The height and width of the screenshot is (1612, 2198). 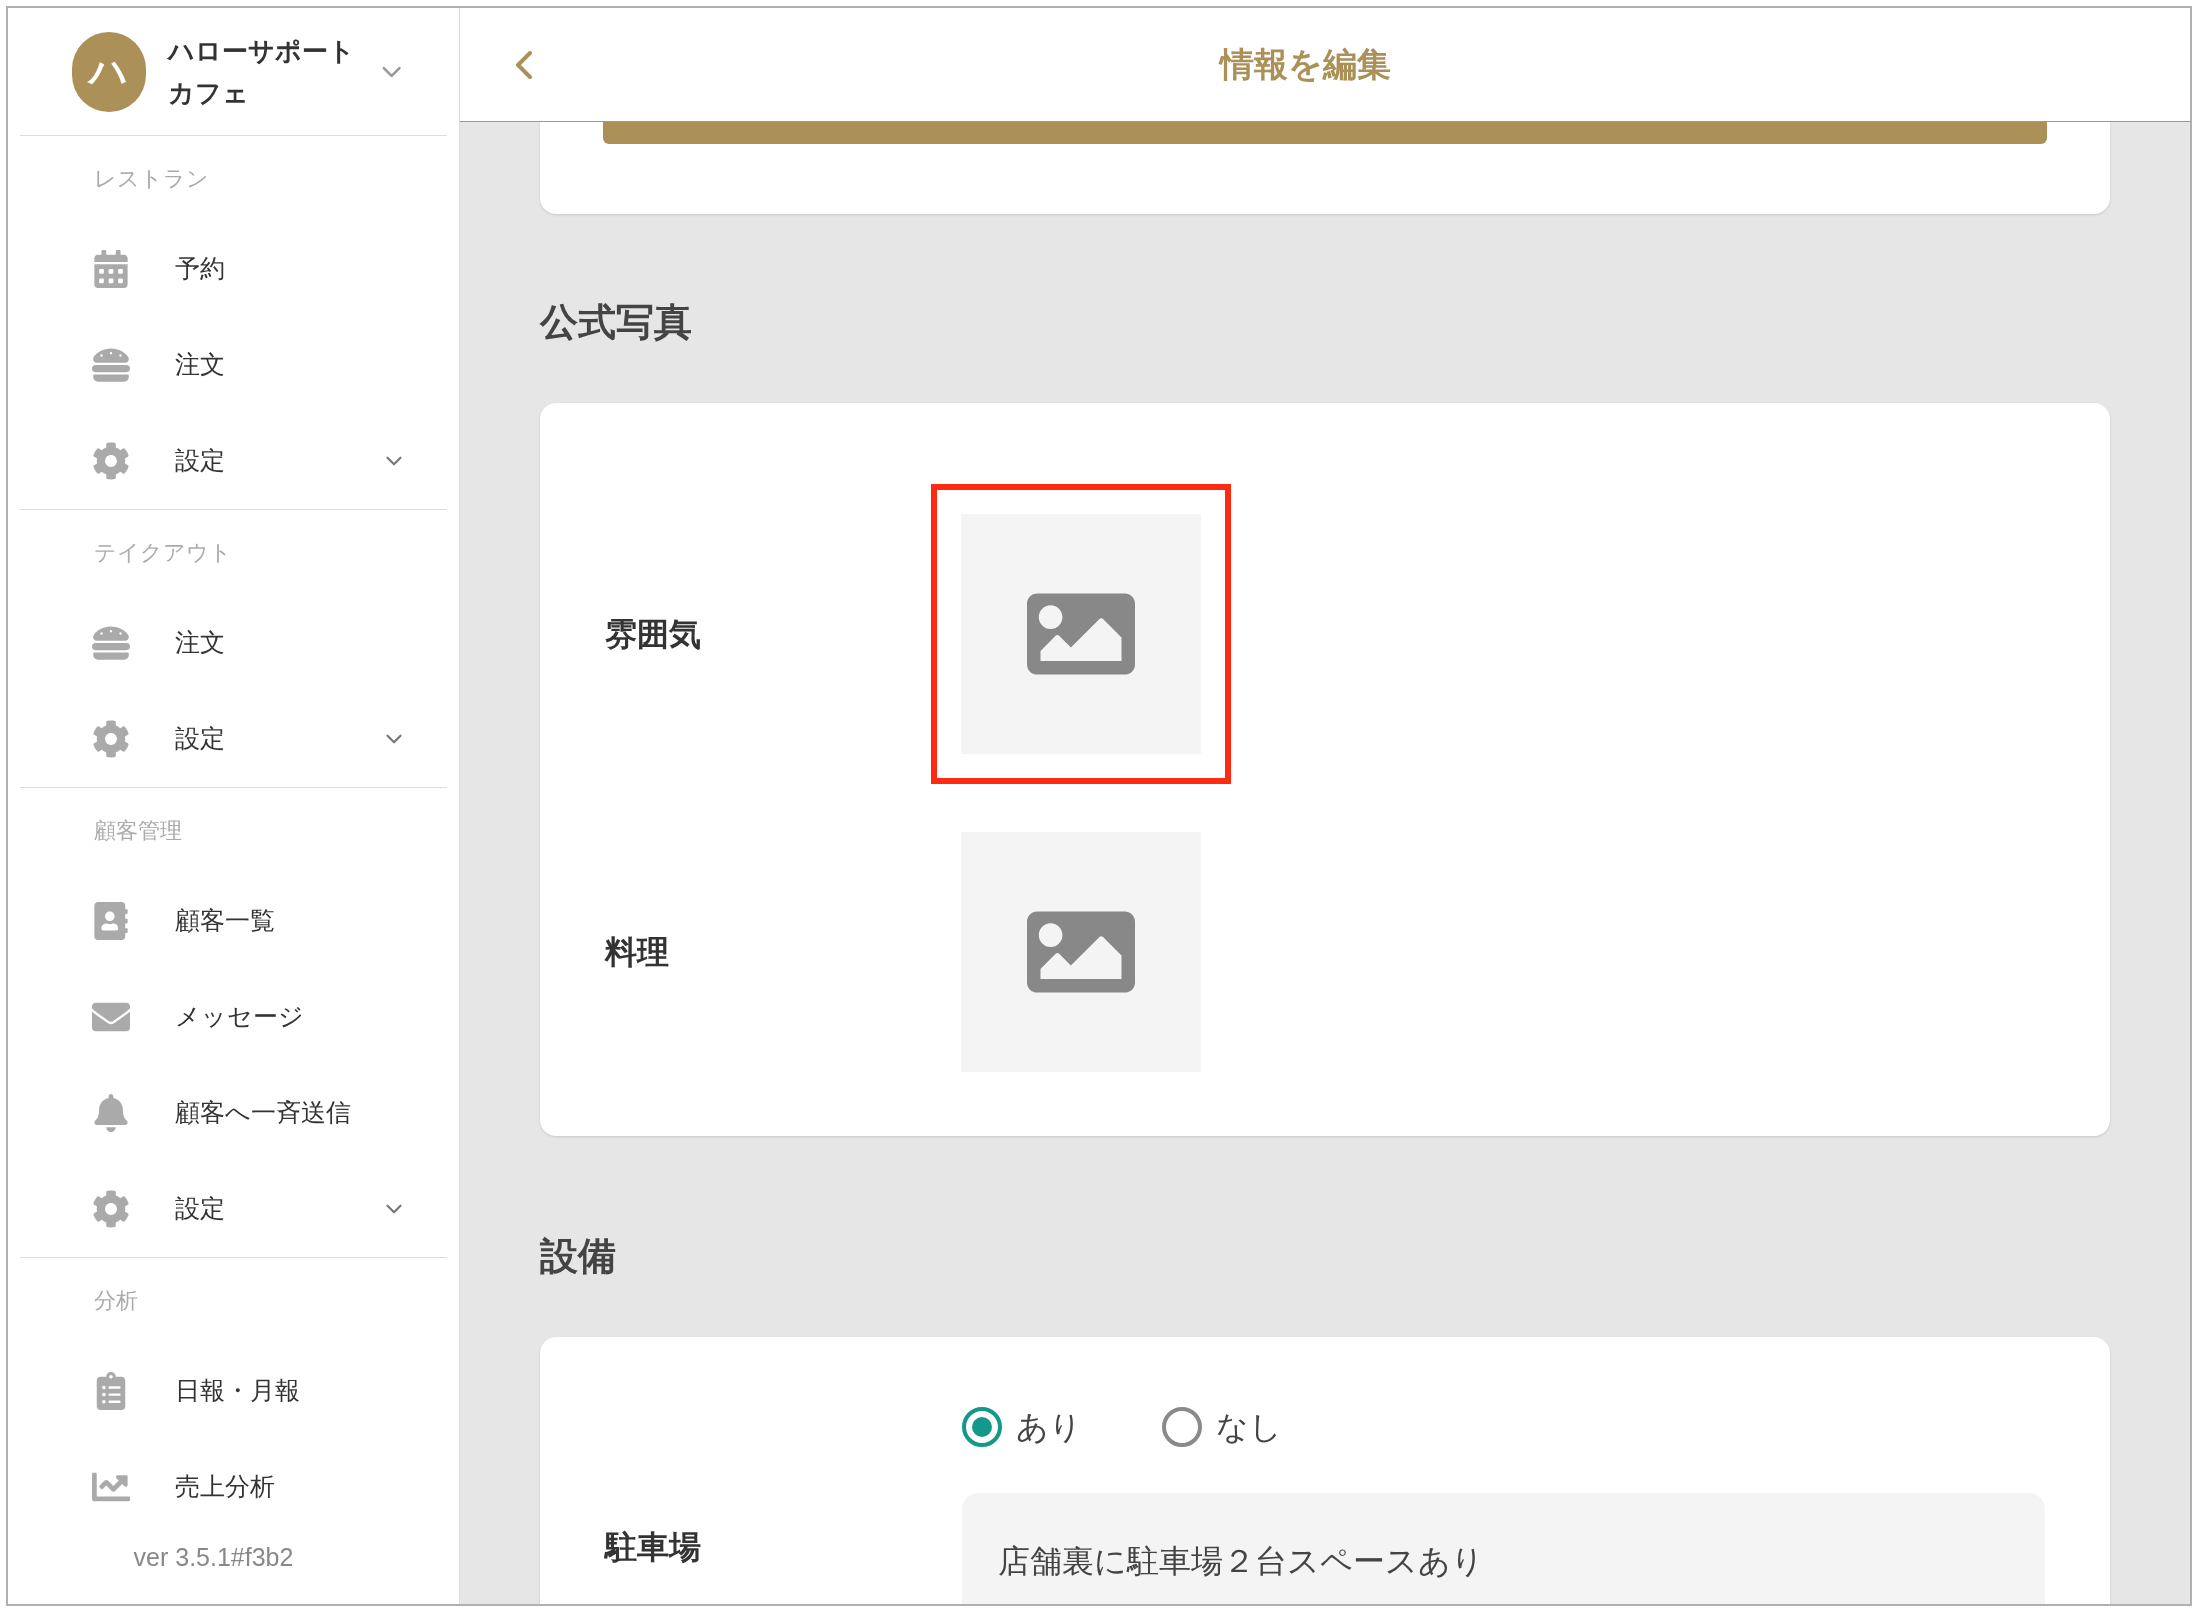 What do you see at coordinates (163, 552) in the screenshot?
I see `section-heading: テイクアウト` at bounding box center [163, 552].